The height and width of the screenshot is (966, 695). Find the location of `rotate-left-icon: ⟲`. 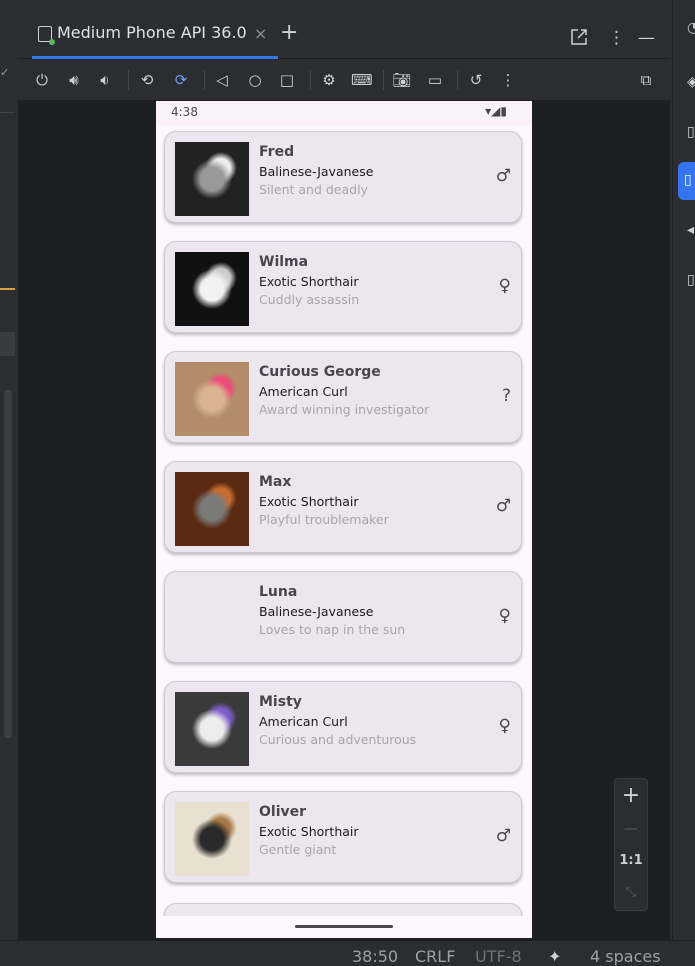

rotate-left-icon: ⟲ is located at coordinates (147, 80).